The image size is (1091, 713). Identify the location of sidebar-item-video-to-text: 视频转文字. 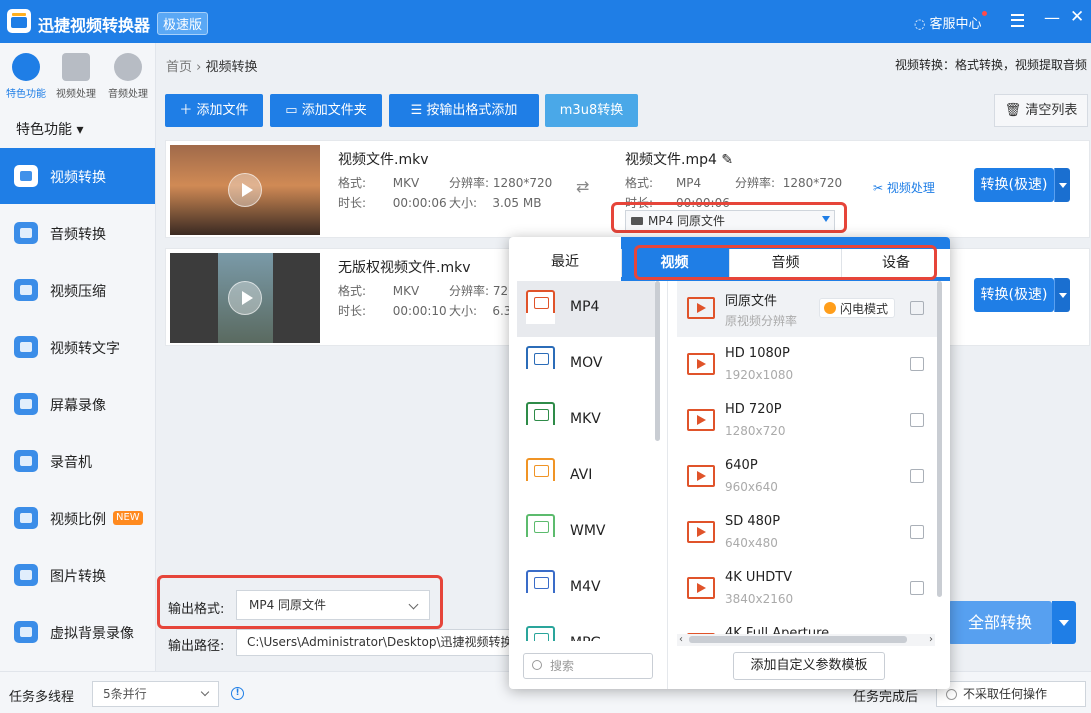
(77, 347).